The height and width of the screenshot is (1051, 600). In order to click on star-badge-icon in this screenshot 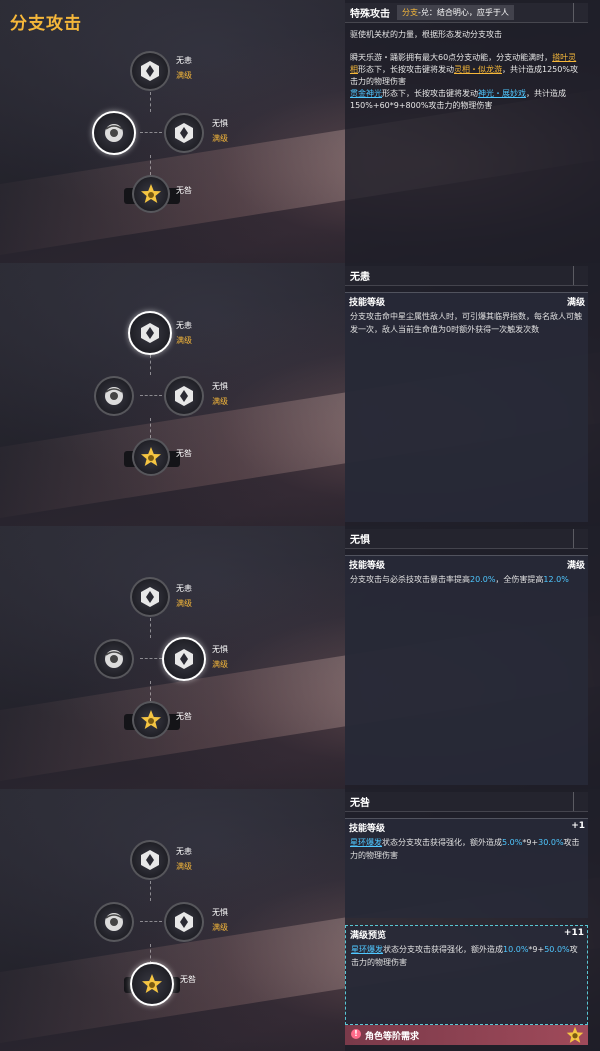, I will do `click(575, 1034)`.